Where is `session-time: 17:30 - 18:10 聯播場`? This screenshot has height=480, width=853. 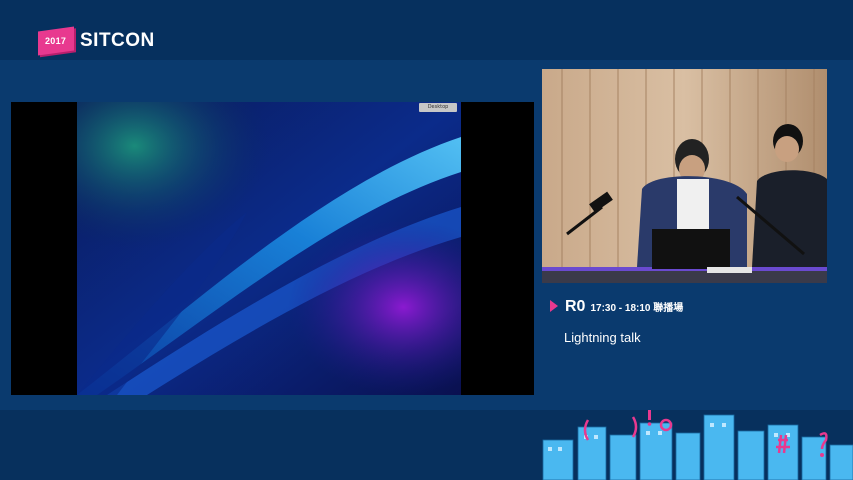 session-time: 17:30 - 18:10 聯播場 is located at coordinates (637, 308).